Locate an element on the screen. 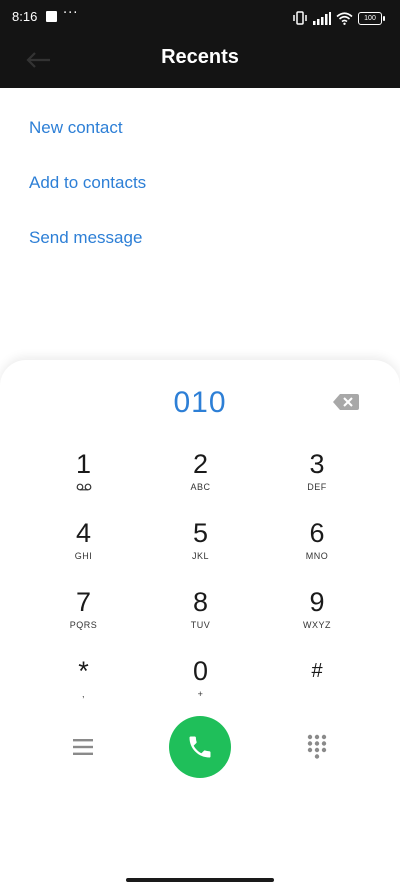 Image resolution: width=400 pixels, height=889 pixels. key-letters: MNO is located at coordinates (317, 556).